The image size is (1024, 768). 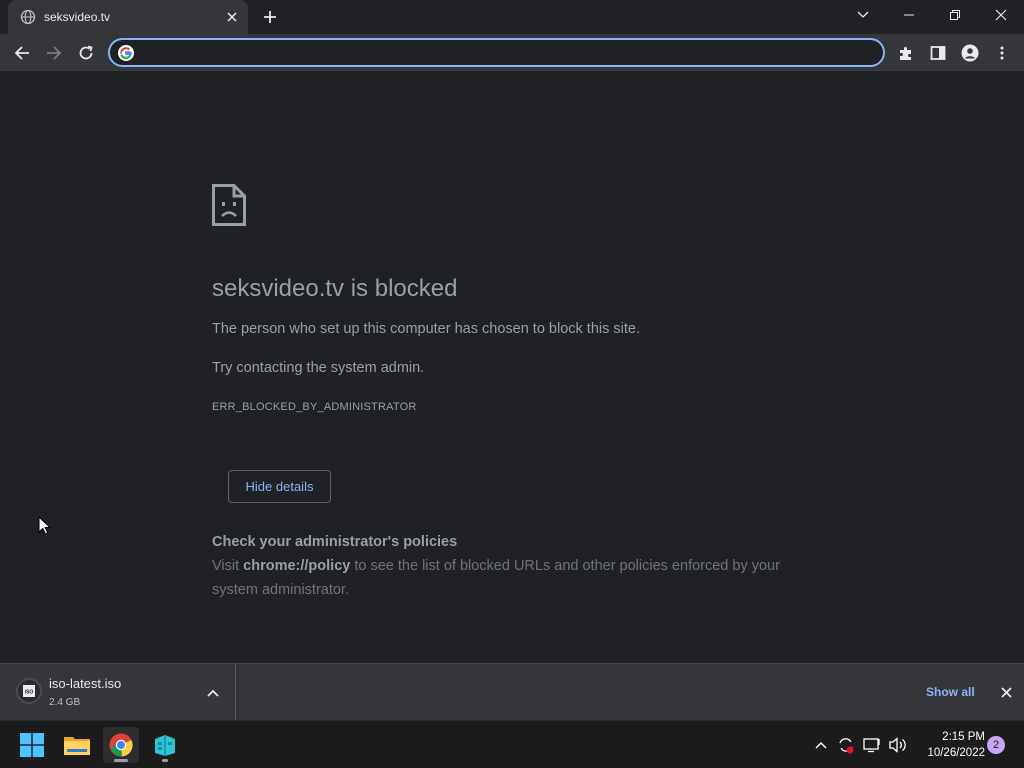 What do you see at coordinates (65, 702) in the screenshot?
I see `download-size: 2.4 GB` at bounding box center [65, 702].